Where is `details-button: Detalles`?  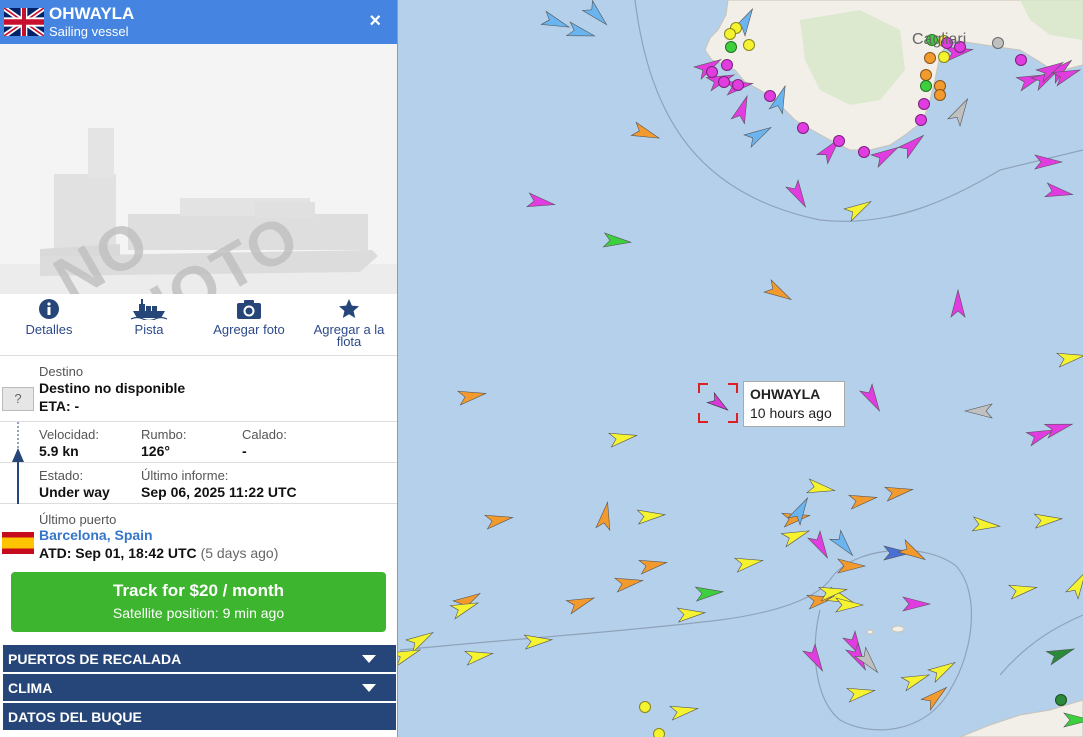
details-button: Detalles is located at coordinates (49, 315).